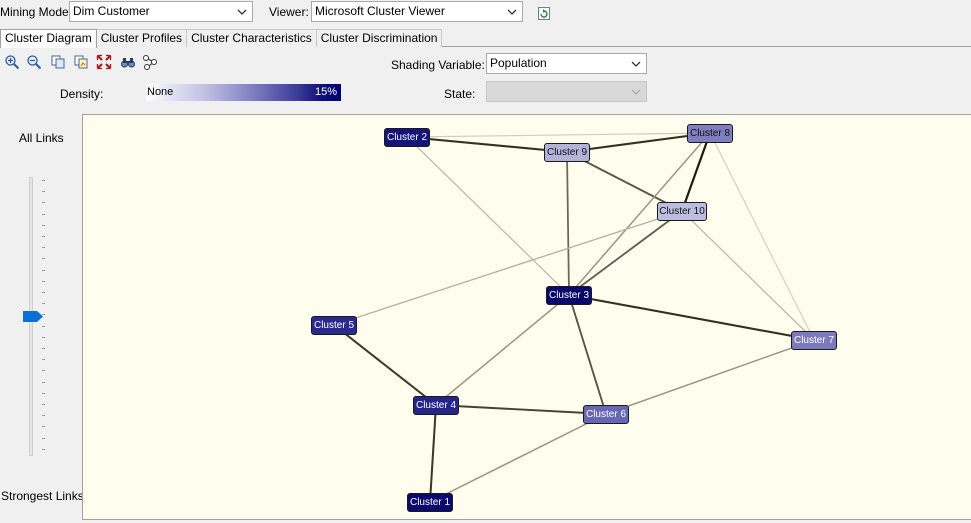  What do you see at coordinates (160, 92) in the screenshot?
I see `density-min-label: None` at bounding box center [160, 92].